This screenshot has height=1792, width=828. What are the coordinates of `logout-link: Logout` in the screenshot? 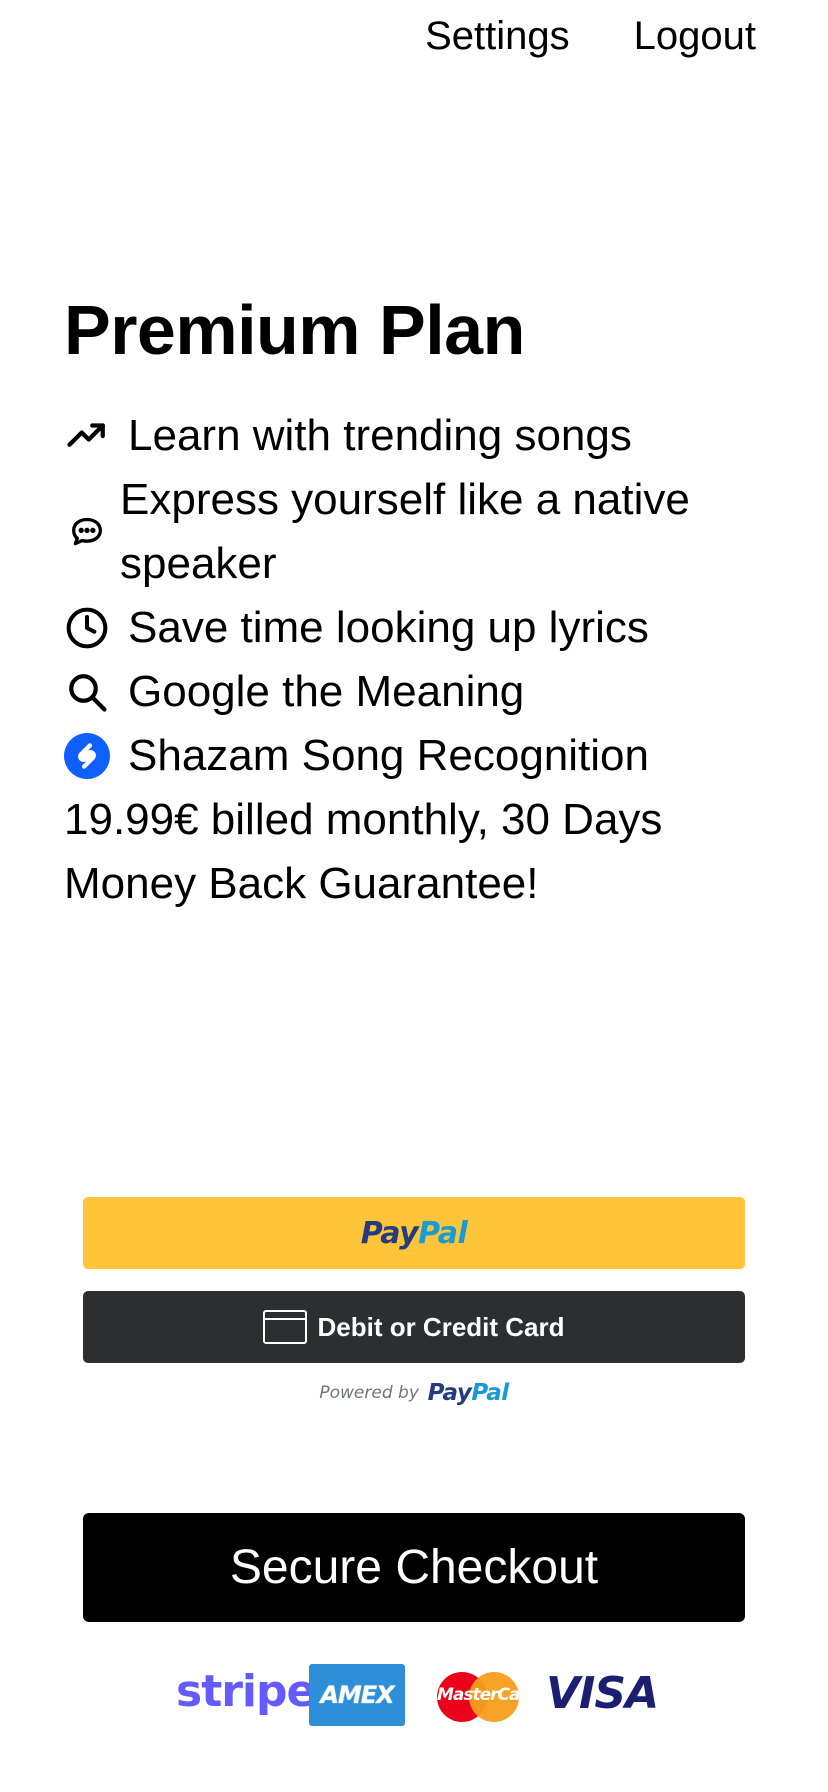 It's located at (695, 36).